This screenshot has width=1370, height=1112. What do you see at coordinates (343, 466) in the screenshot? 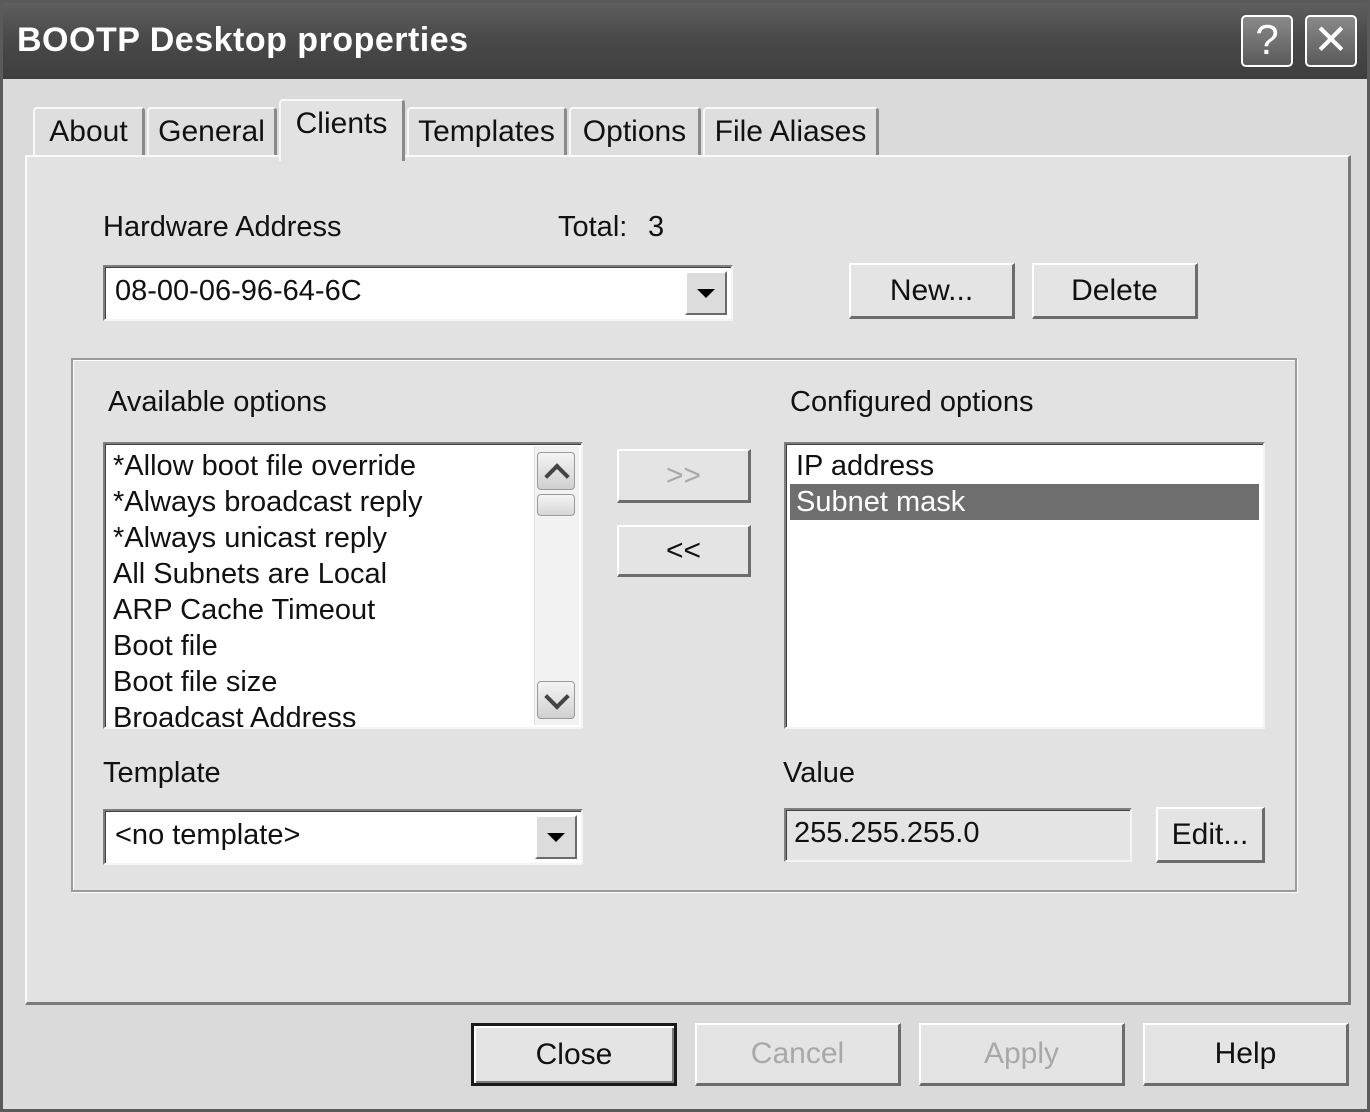
I see `list-item: *Allow boot file override` at bounding box center [343, 466].